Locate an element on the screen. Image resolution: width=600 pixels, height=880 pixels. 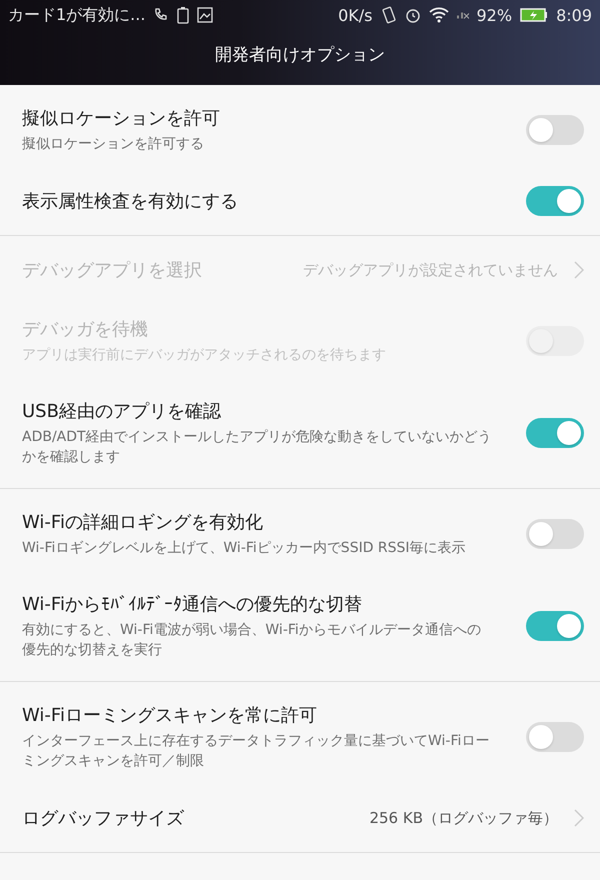
clock-time: 8:09 is located at coordinates (574, 15).